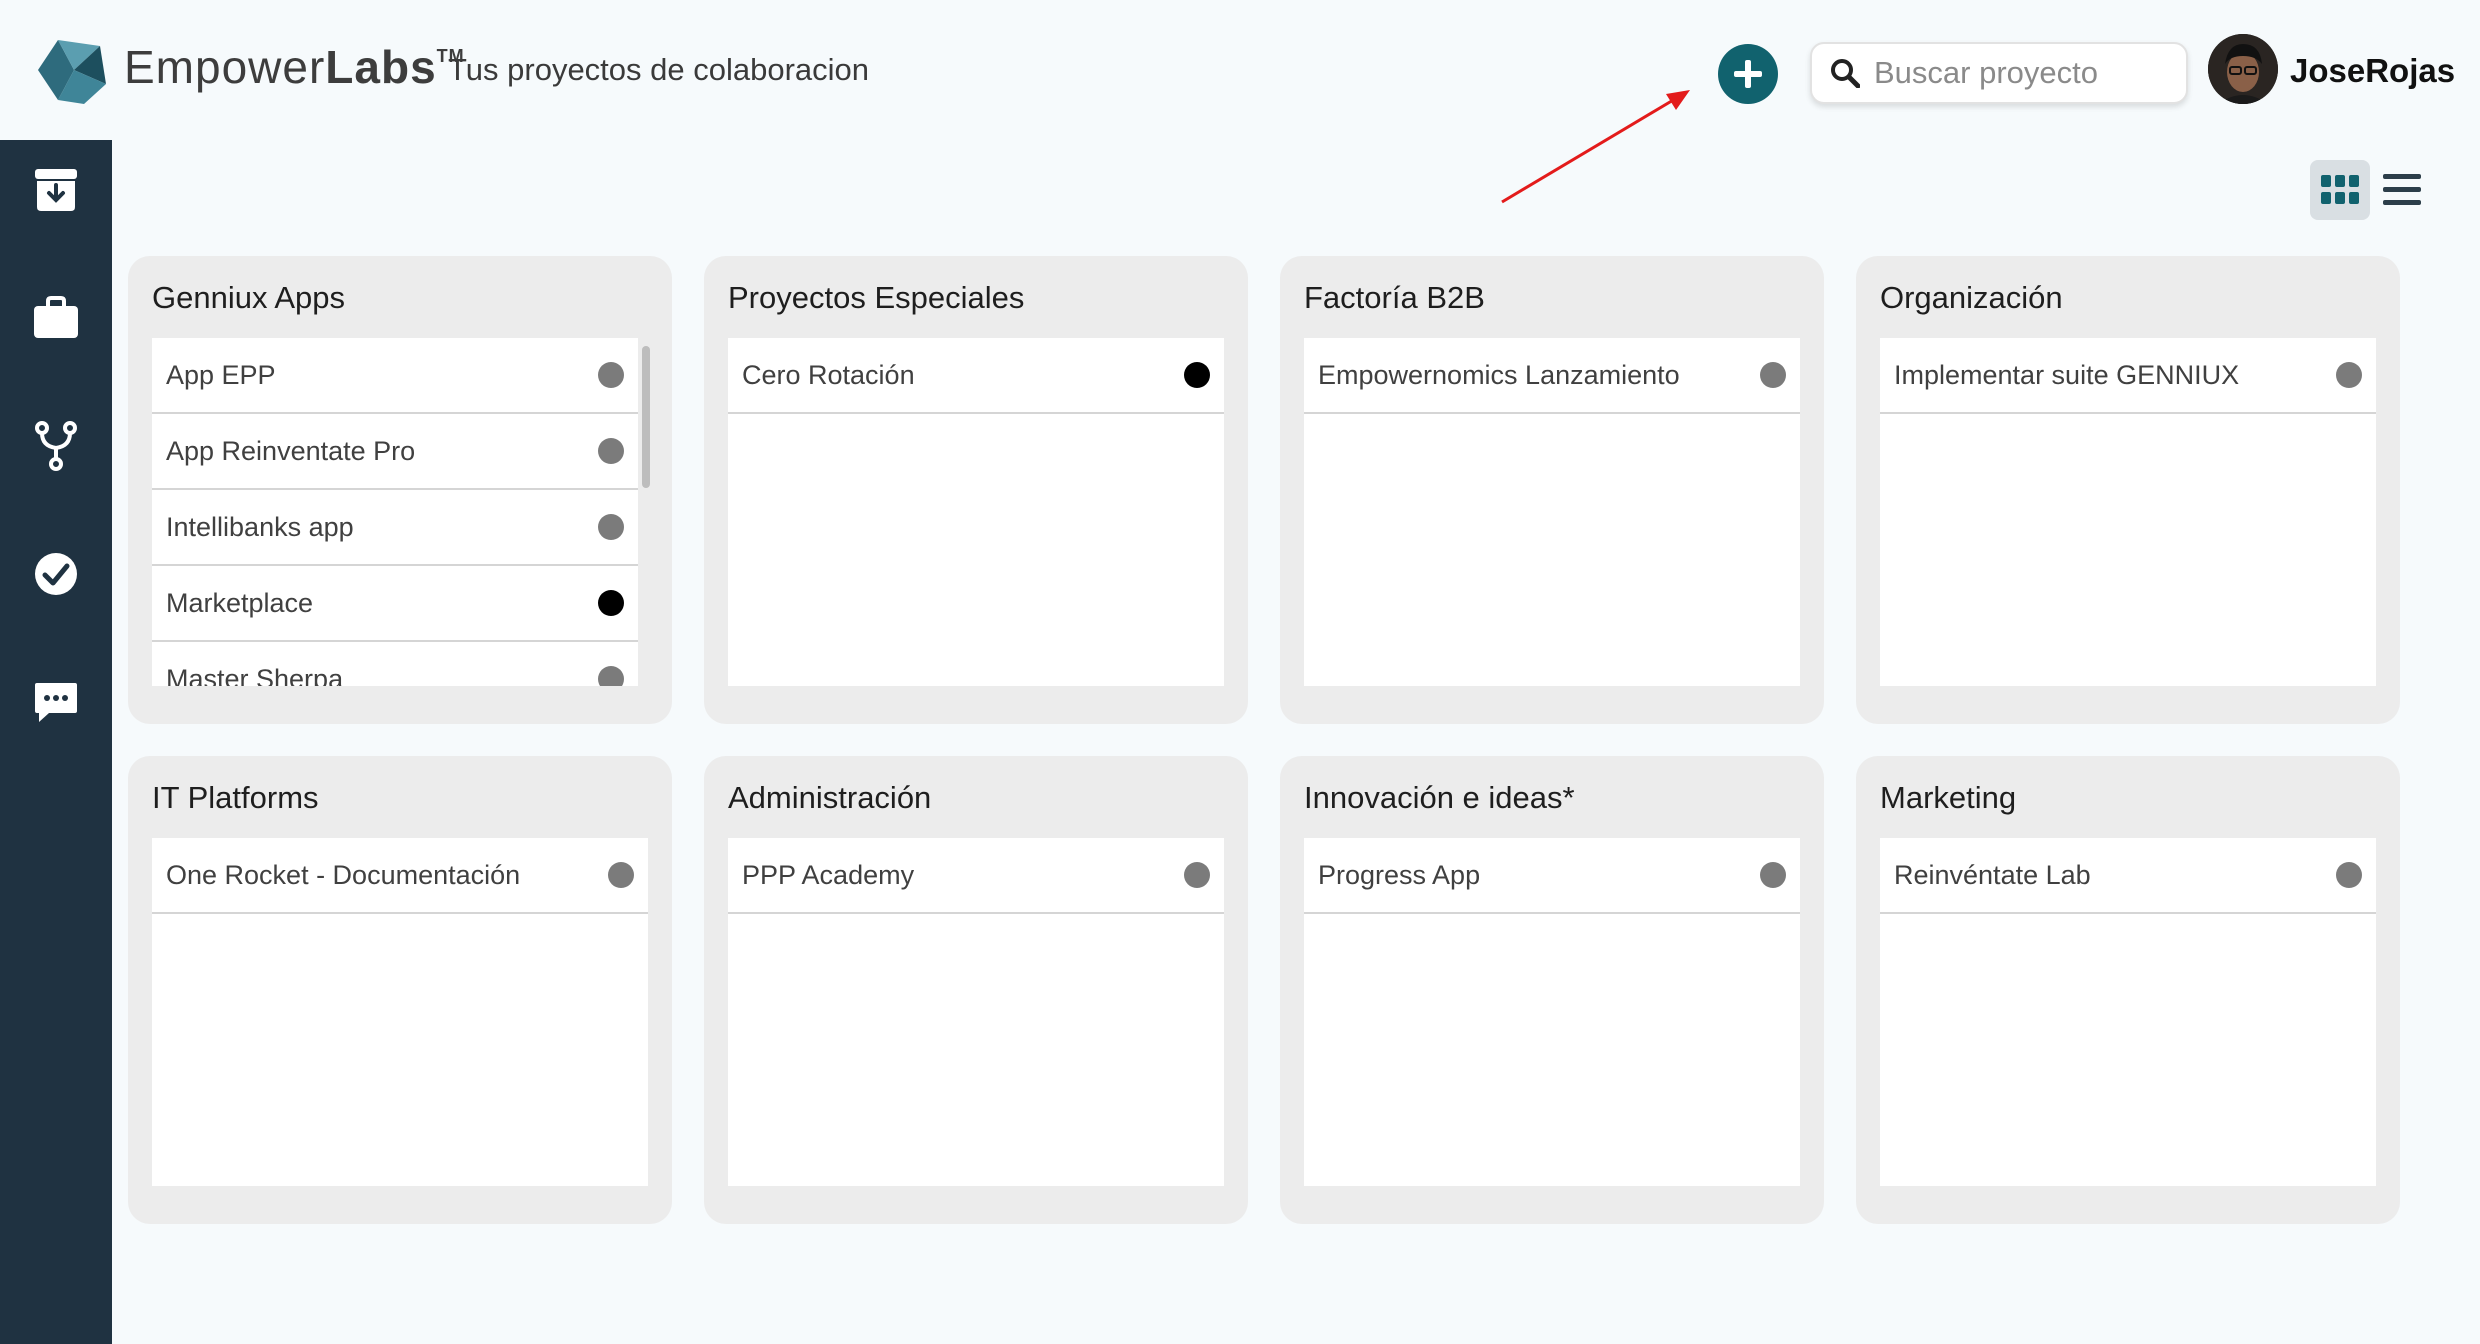 The height and width of the screenshot is (1344, 2480). Describe the element at coordinates (1595, 147) in the screenshot. I see `annotation-arrow` at that location.